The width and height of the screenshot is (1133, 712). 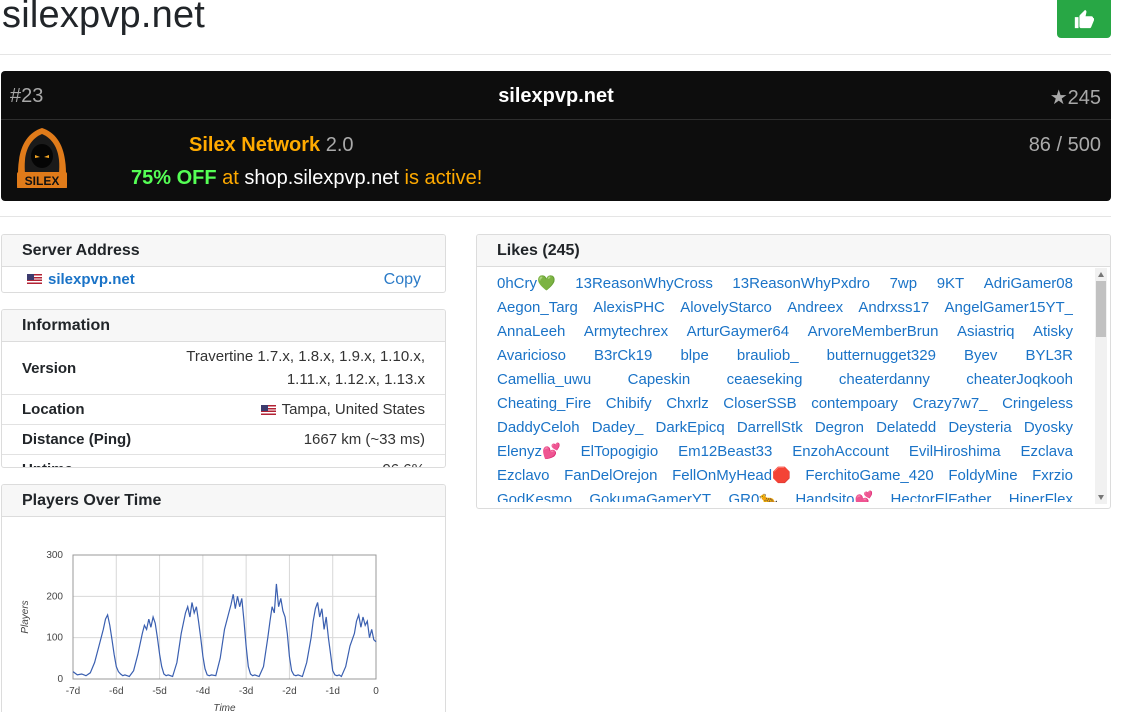 I want to click on like-user-link: ArturGaymer64, so click(x=738, y=332).